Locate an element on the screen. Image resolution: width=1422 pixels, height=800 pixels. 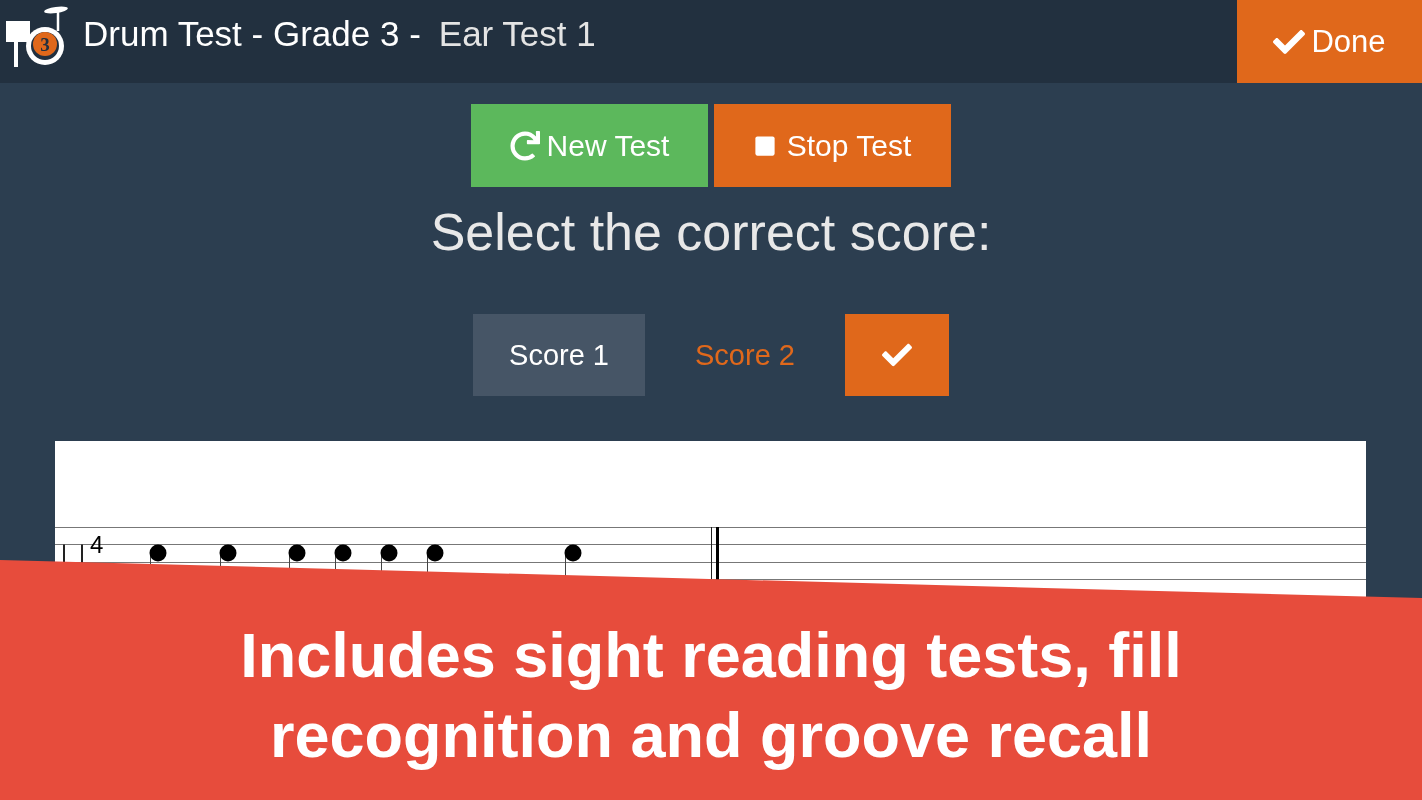
done-button: Done is located at coordinates (1329, 41).